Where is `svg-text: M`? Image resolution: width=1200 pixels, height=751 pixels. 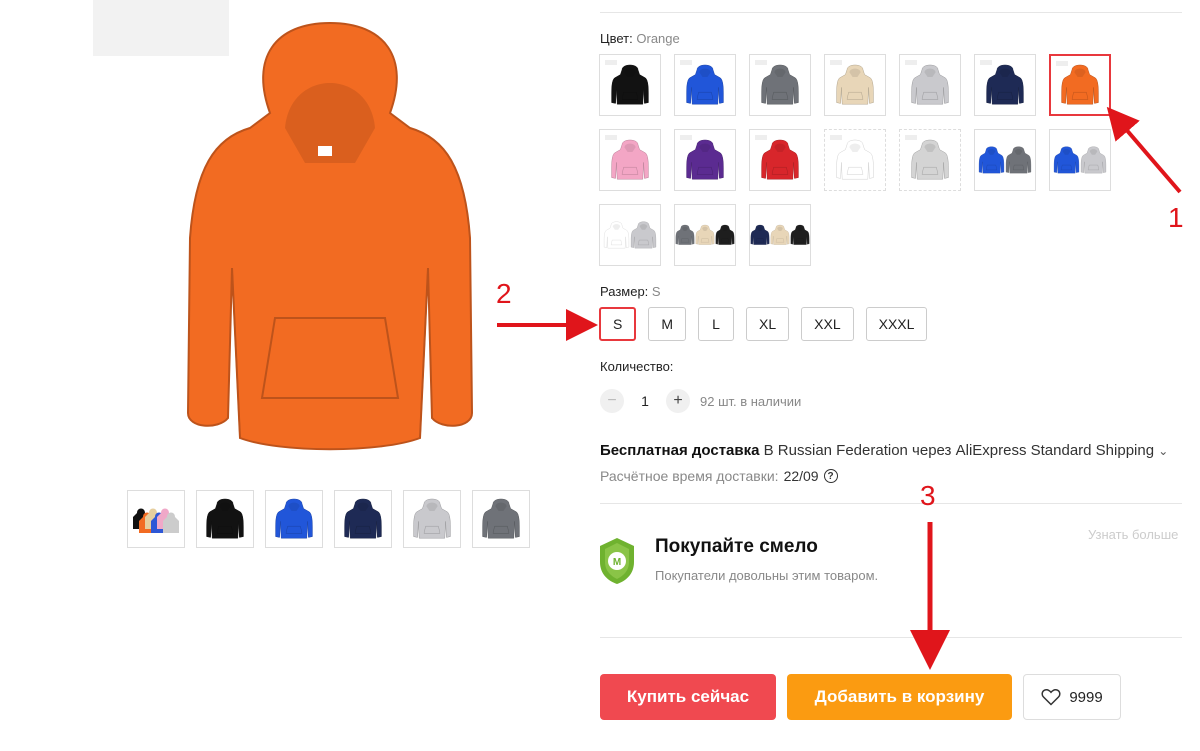 svg-text: M is located at coordinates (617, 562).